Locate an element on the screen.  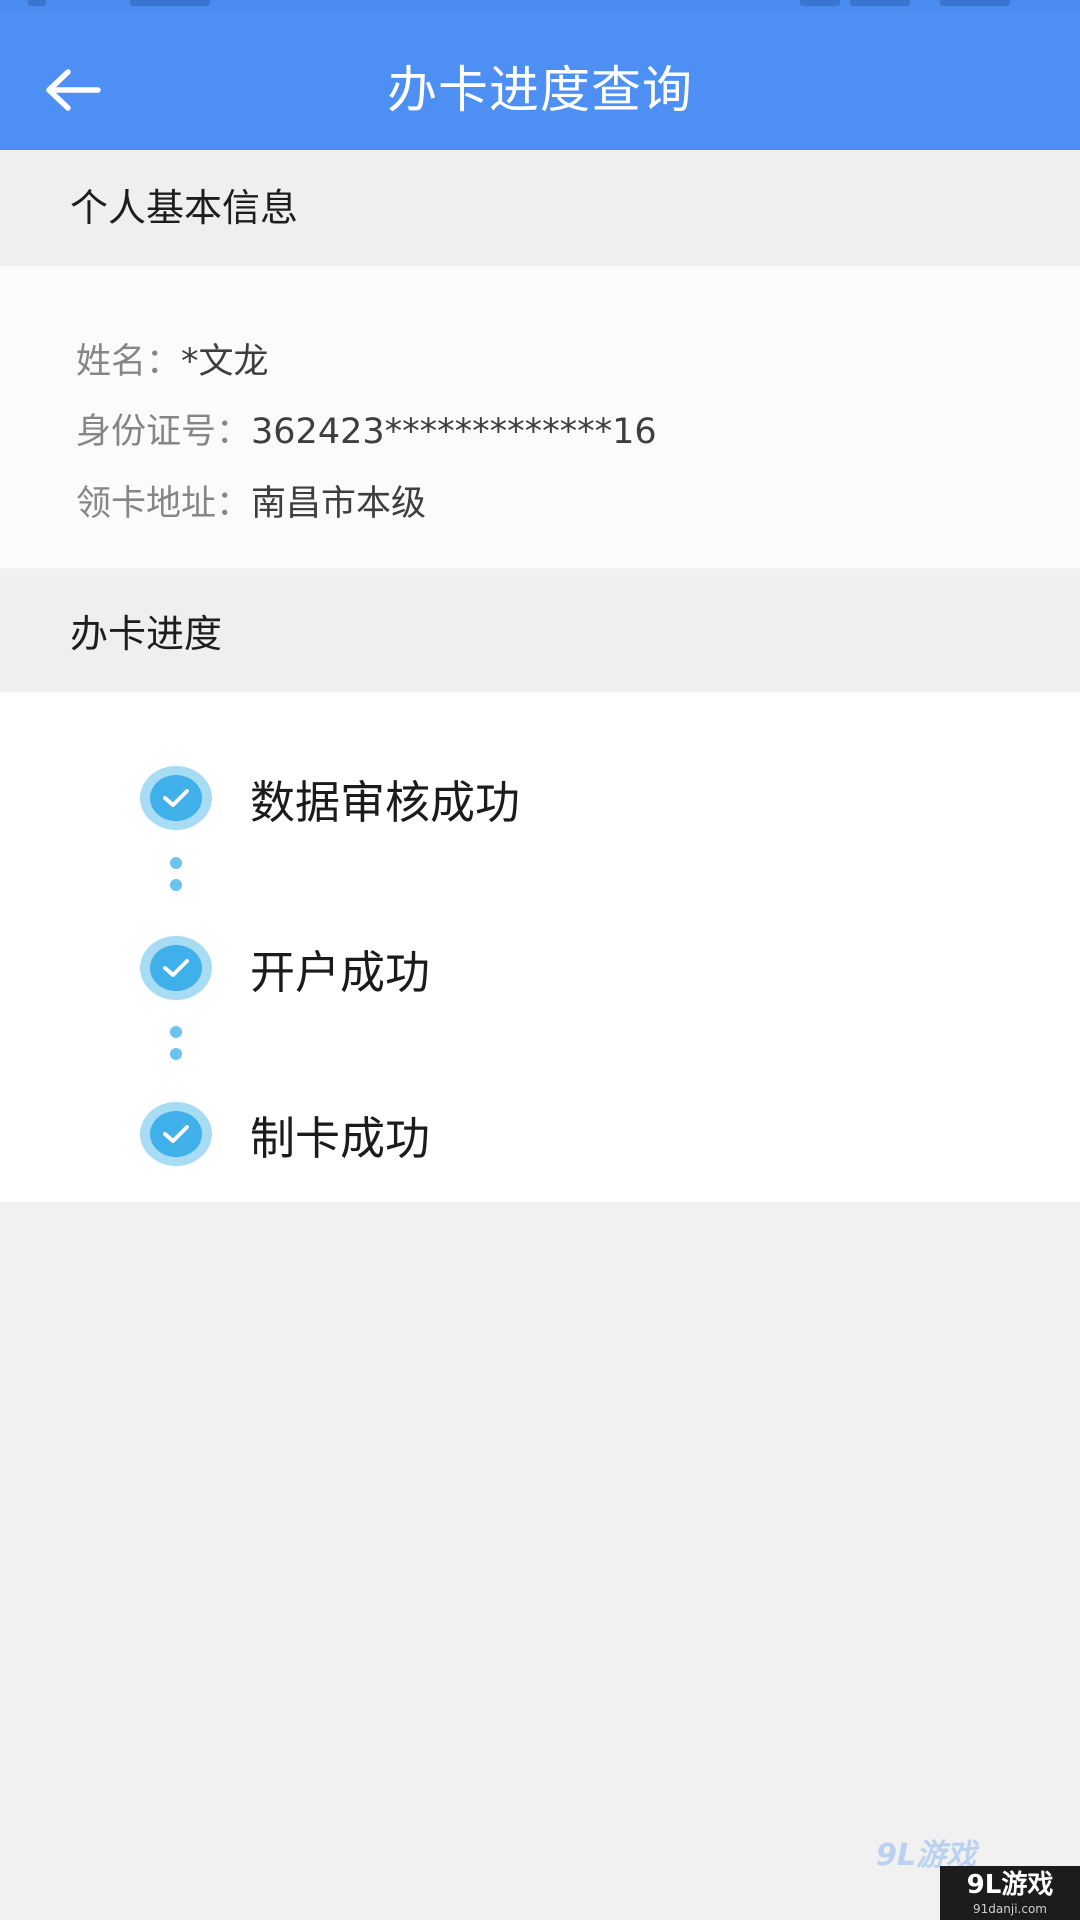
progress-step-data-review: 数据审核成功 is located at coordinates (330, 798).